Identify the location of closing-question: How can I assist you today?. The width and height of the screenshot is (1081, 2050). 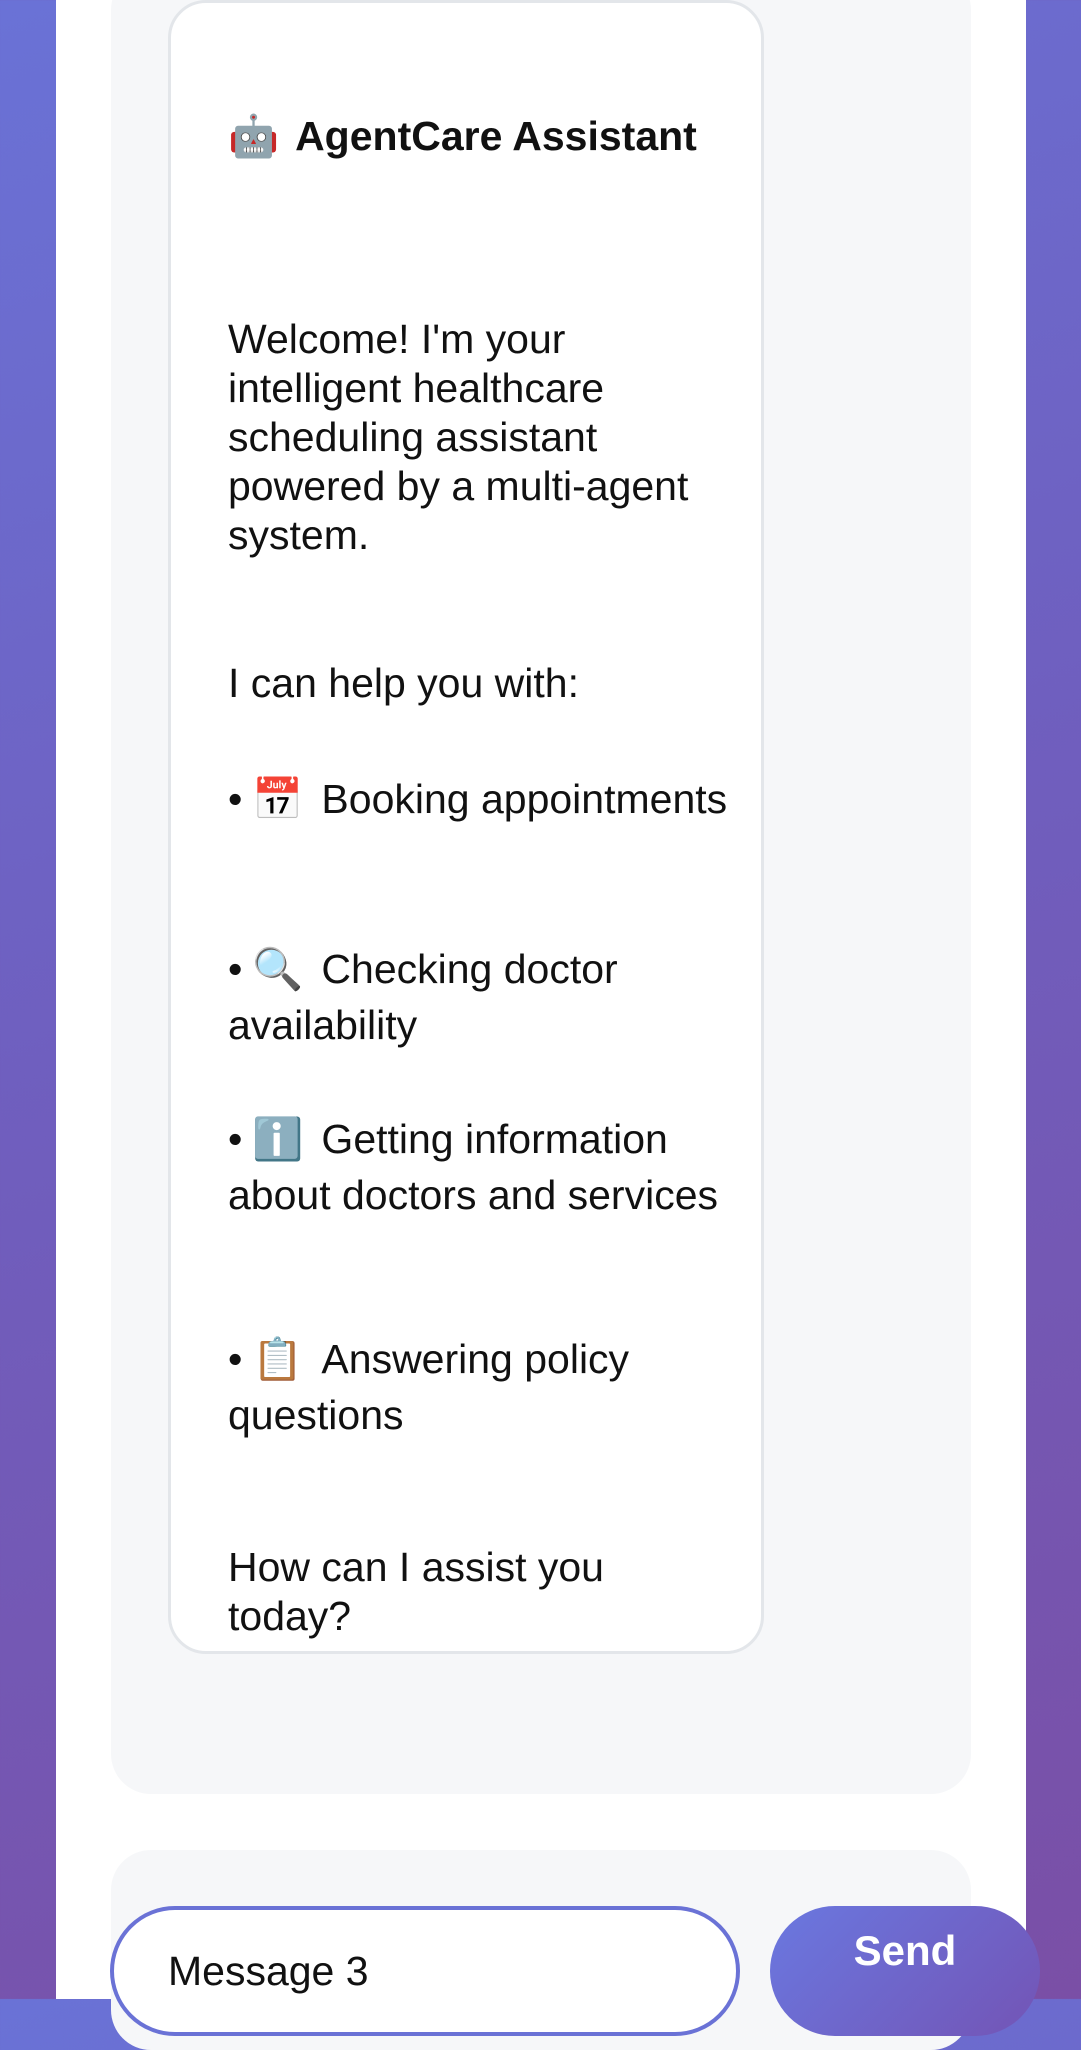
(416, 1591).